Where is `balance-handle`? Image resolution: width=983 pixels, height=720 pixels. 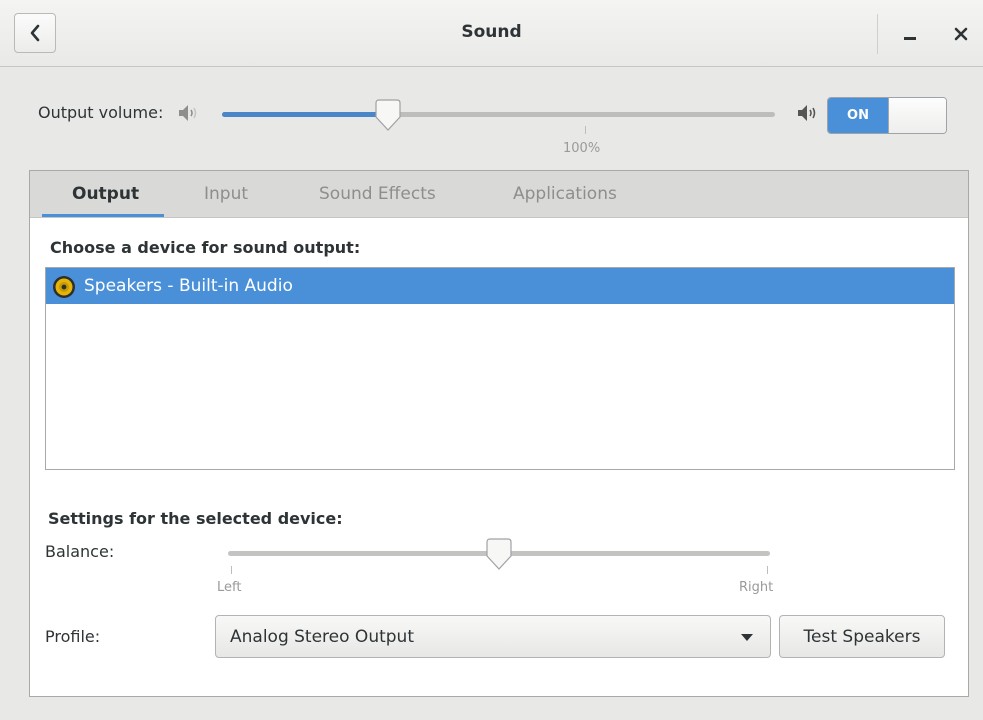
balance-handle is located at coordinates (499, 554).